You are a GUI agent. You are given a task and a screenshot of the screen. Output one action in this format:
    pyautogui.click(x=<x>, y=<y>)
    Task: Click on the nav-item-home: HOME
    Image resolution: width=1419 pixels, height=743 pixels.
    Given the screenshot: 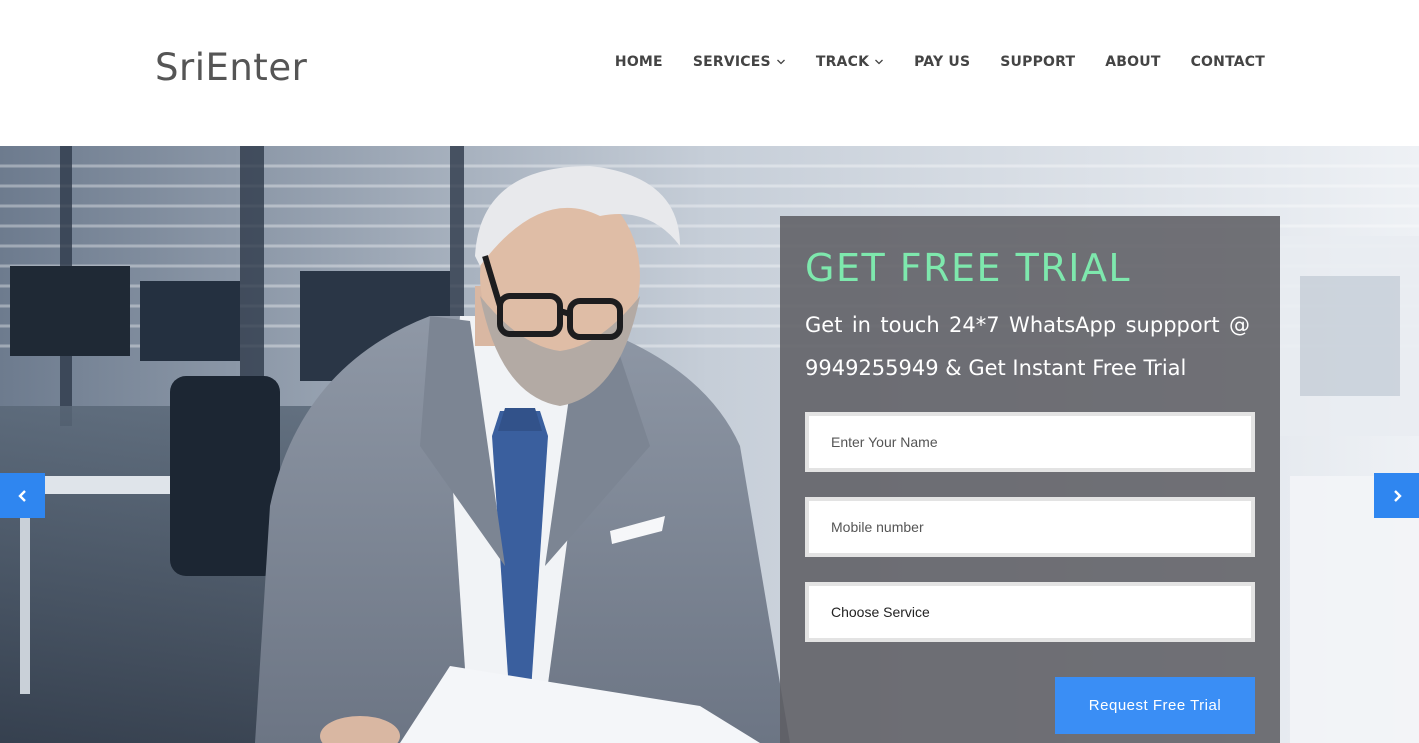 What is the action you would take?
    pyautogui.click(x=639, y=62)
    